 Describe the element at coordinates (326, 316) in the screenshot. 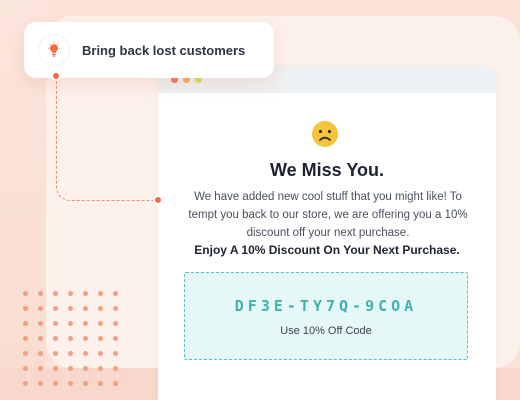

I see `coupon-box: DF3E-TY7Q-9COA Use 10% Off Code` at that location.